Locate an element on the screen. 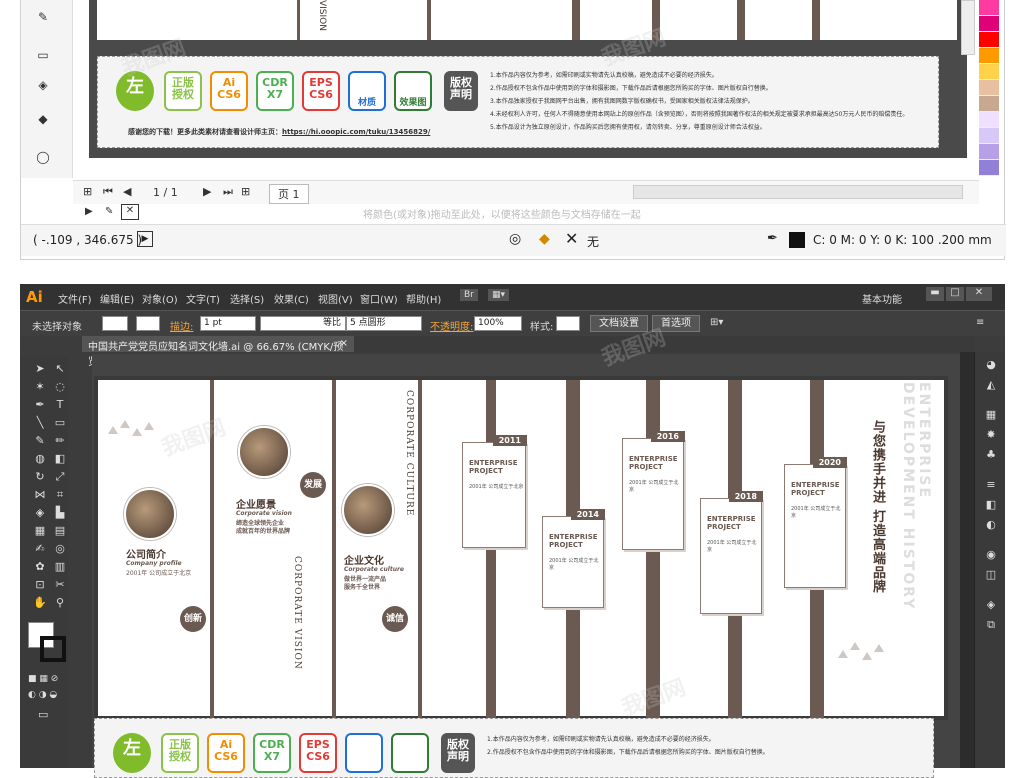  target-icon: ◎ is located at coordinates (515, 239).